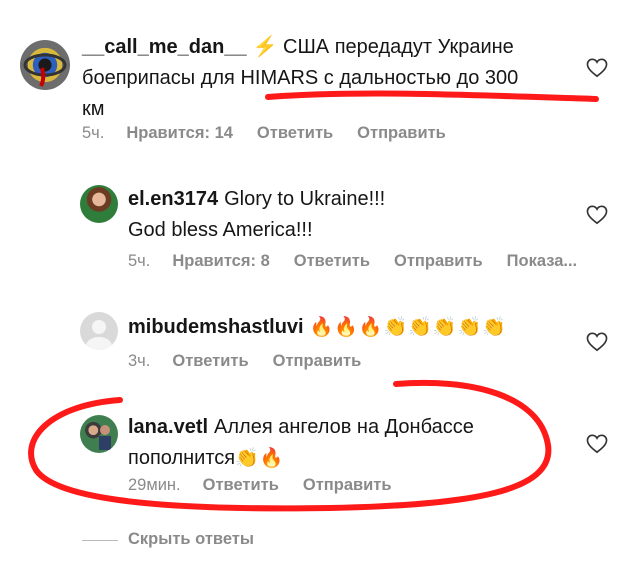 The width and height of the screenshot is (640, 561). What do you see at coordinates (265, 47) in the screenshot?
I see `bolt-icon: ⚡` at bounding box center [265, 47].